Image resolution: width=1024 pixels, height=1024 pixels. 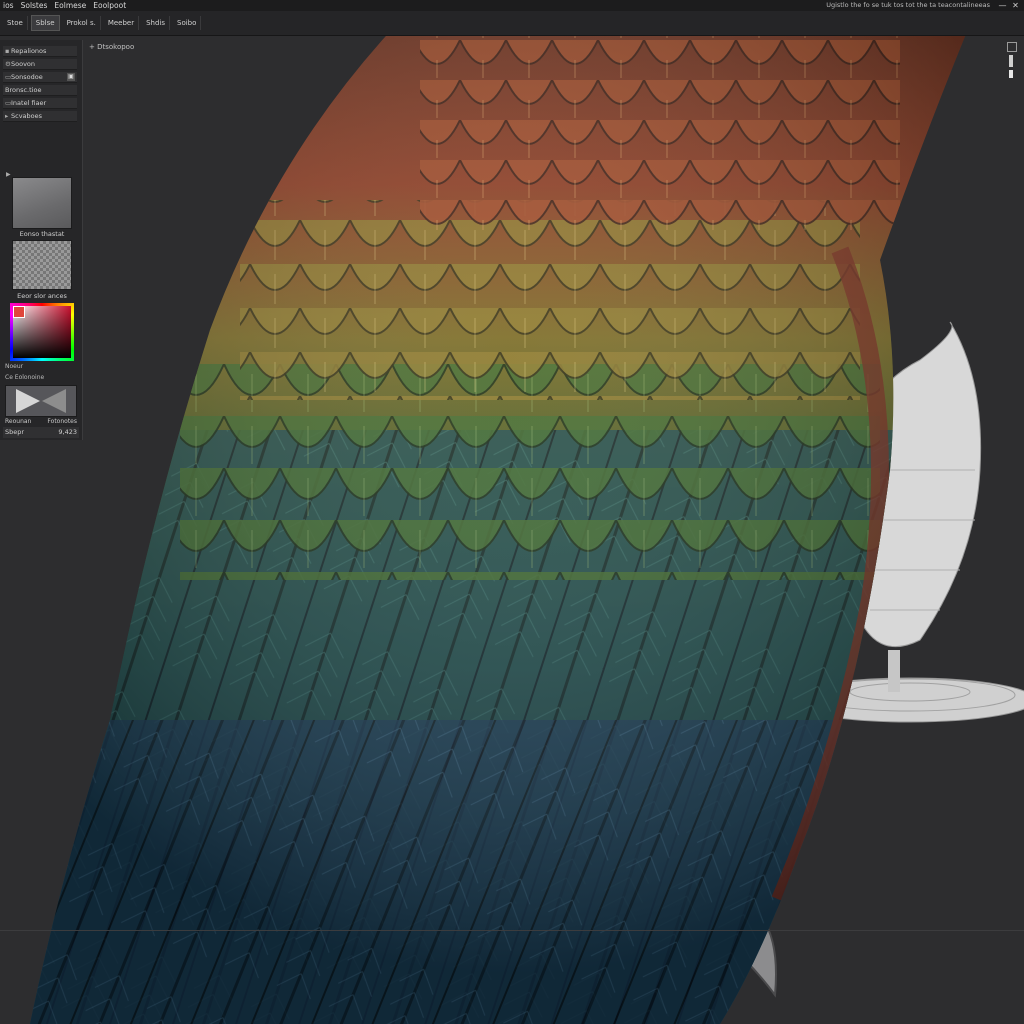 What do you see at coordinates (27, 77) in the screenshot?
I see `panel-row-label: Sonsodoe` at bounding box center [27, 77].